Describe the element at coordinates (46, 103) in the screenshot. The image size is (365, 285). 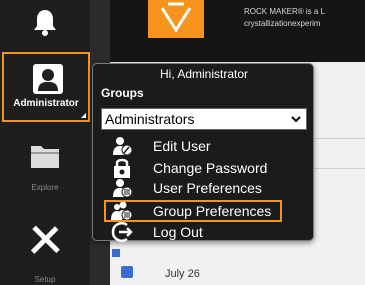
I see `sidebar-item-label: Administrator` at that location.